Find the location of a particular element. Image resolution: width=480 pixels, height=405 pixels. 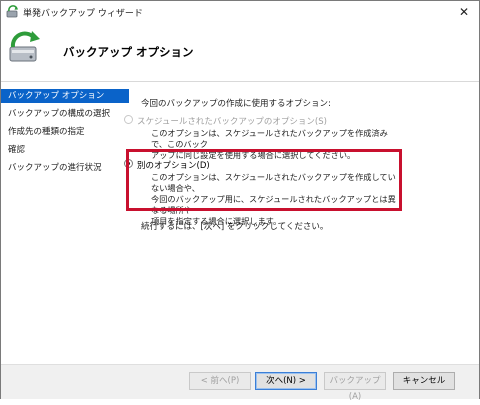

sidebar-item-confirmation: 確認 is located at coordinates (65, 150).